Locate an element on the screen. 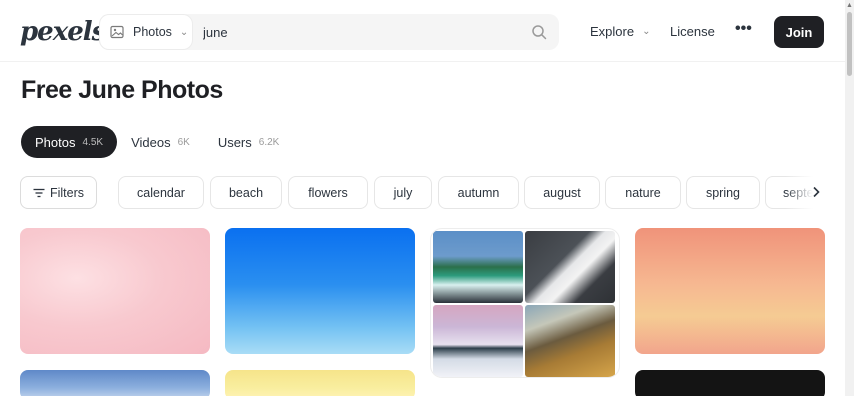 Image resolution: width=854 pixels, height=396 pixels. page-title: Free June Photos is located at coordinates (122, 90).